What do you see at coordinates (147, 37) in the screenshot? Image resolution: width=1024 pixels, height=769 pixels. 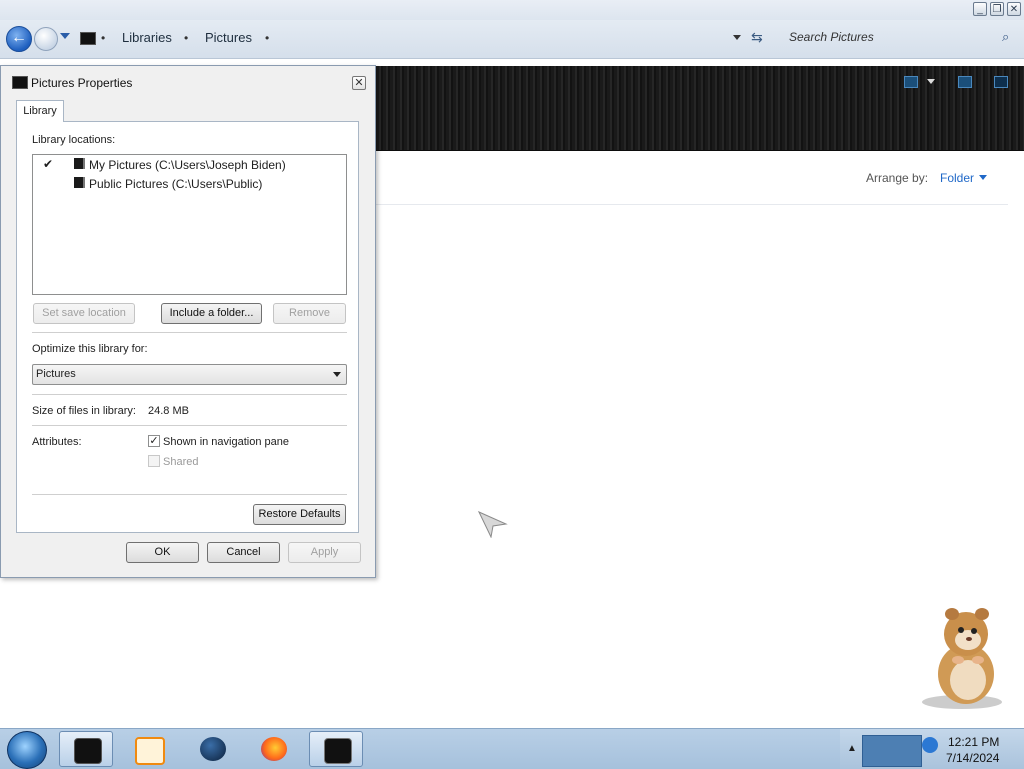 I see `breadcrumb-libraries: Libraries` at bounding box center [147, 37].